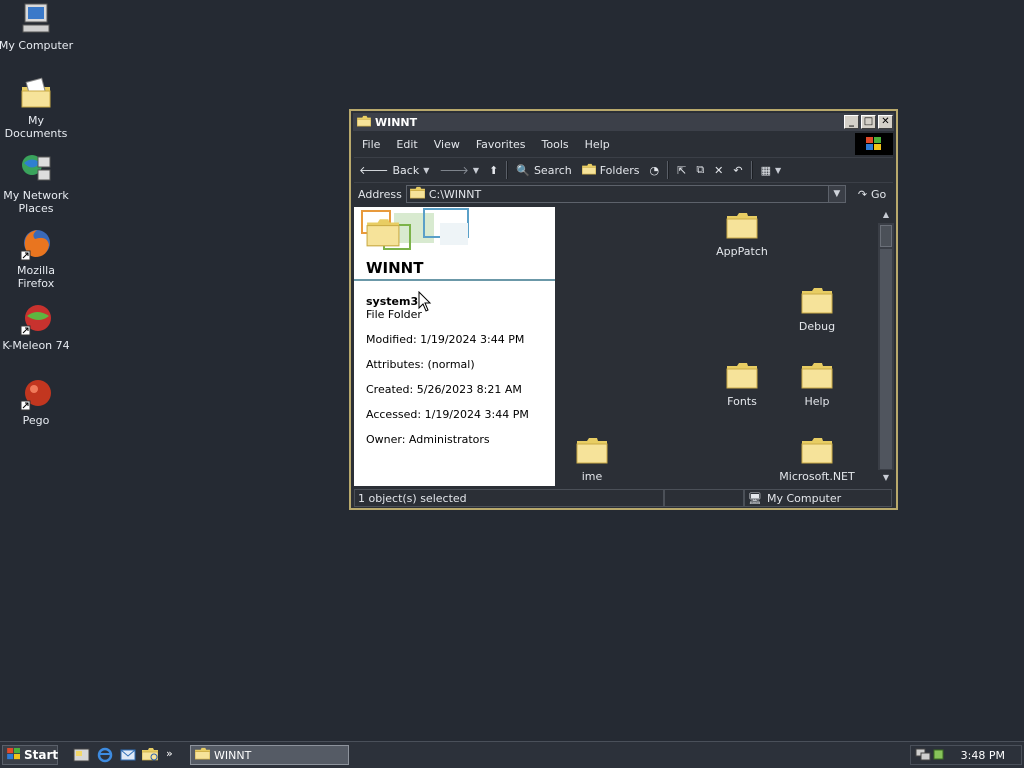  Describe the element at coordinates (36, 19) in the screenshot. I see `my-computer-icon` at that location.